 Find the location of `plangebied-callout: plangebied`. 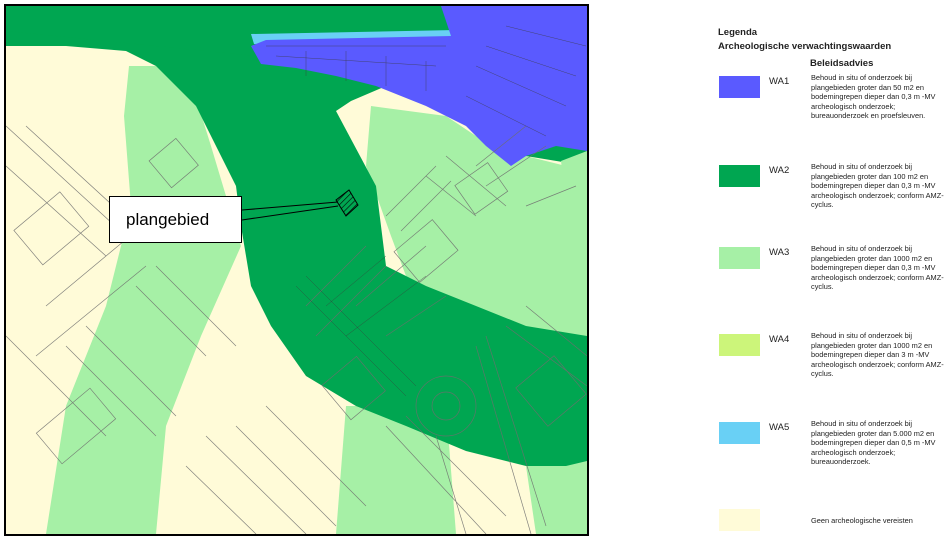

plangebied-callout: plangebied is located at coordinates (175, 219).